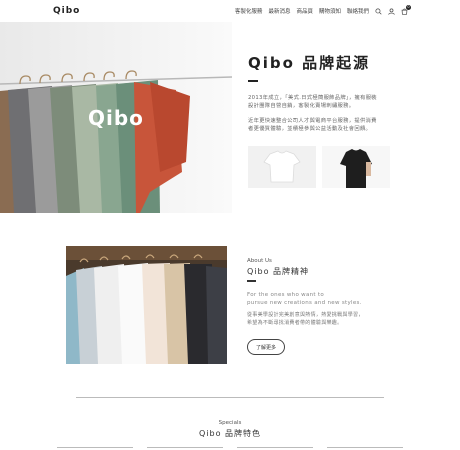 This screenshot has width=460, height=450. Describe the element at coordinates (301, 106) in the screenshot. I see `origin-para1-line2: 設計團隊自營自銷，客製化賣場刺繡服務。` at that location.